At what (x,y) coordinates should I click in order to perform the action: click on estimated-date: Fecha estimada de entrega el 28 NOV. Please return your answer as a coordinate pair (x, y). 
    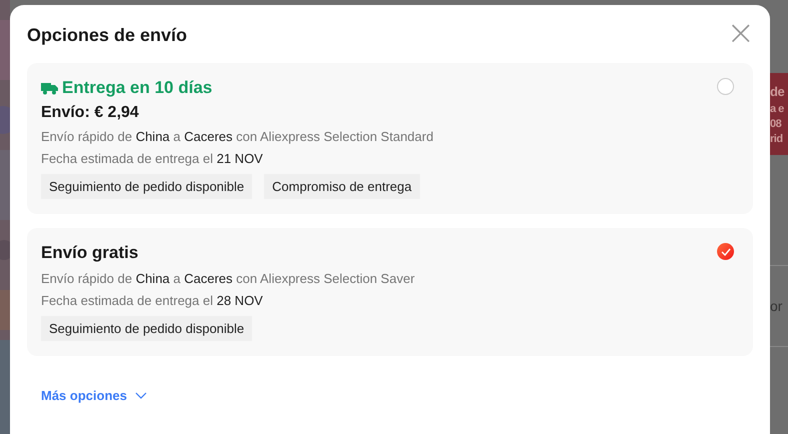
    Looking at the image, I should click on (152, 301).